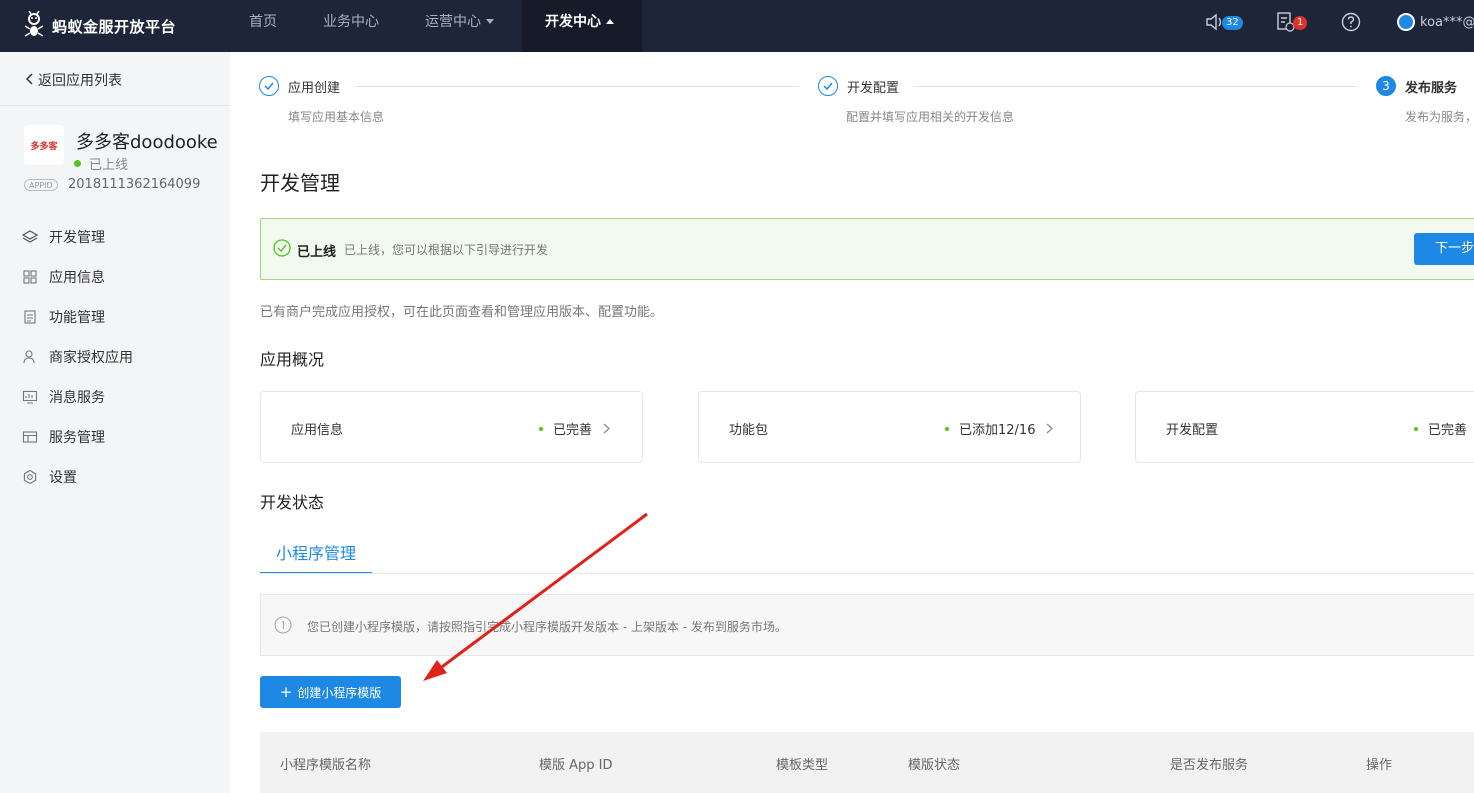 The image size is (1474, 793). Describe the element at coordinates (737, 26) in the screenshot. I see `top-navigation-bar: 蚂蚁金服开放平台 首页 业务中心 运营中心 开发中心 32 1 koa***@` at that location.